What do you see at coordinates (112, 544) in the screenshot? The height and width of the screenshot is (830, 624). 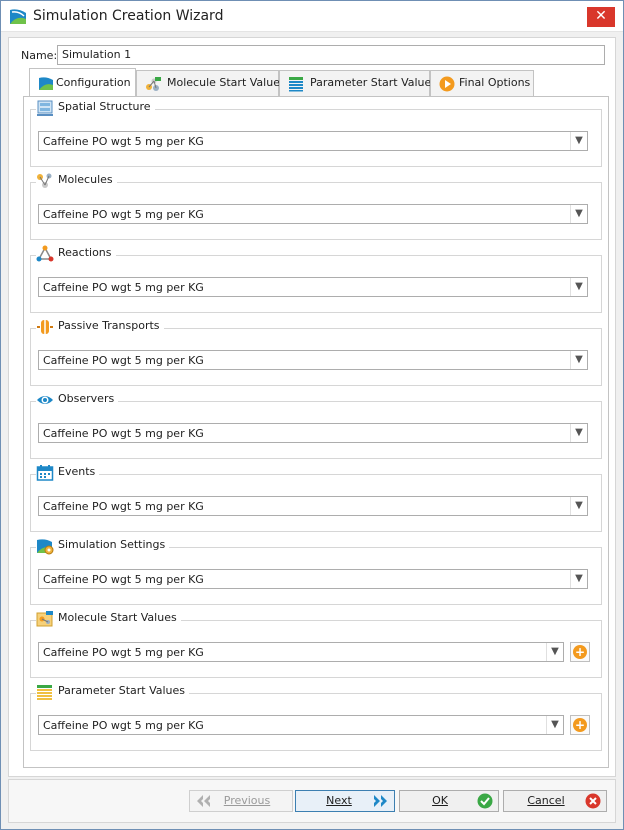 I see `group-label: Simulation Settings` at bounding box center [112, 544].